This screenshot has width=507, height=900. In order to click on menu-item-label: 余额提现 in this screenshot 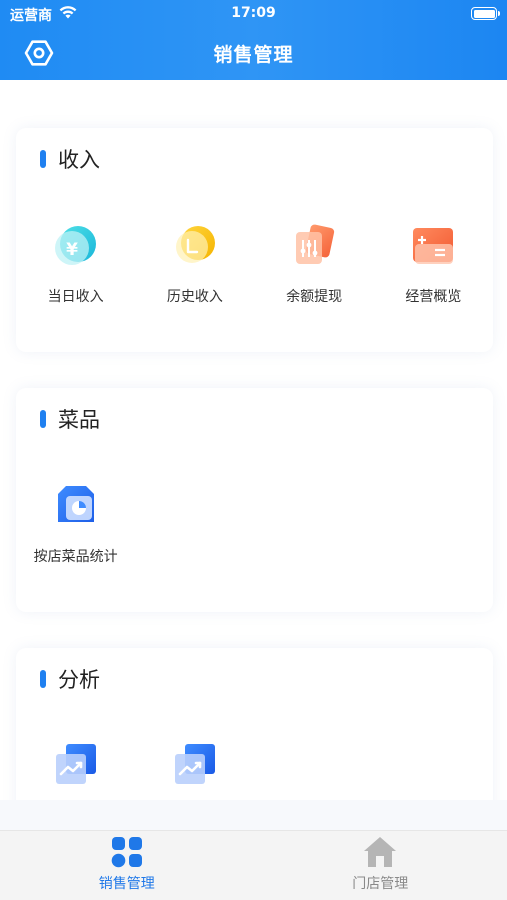, I will do `click(314, 297)`.